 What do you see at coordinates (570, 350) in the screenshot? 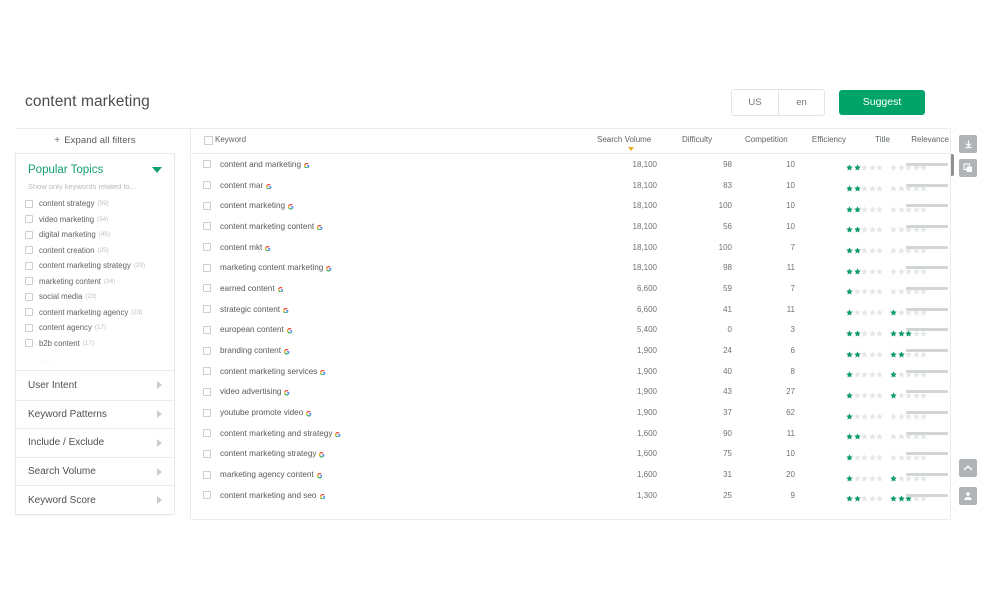
I see `table-row: branding content 1,900 24 6` at bounding box center [570, 350].